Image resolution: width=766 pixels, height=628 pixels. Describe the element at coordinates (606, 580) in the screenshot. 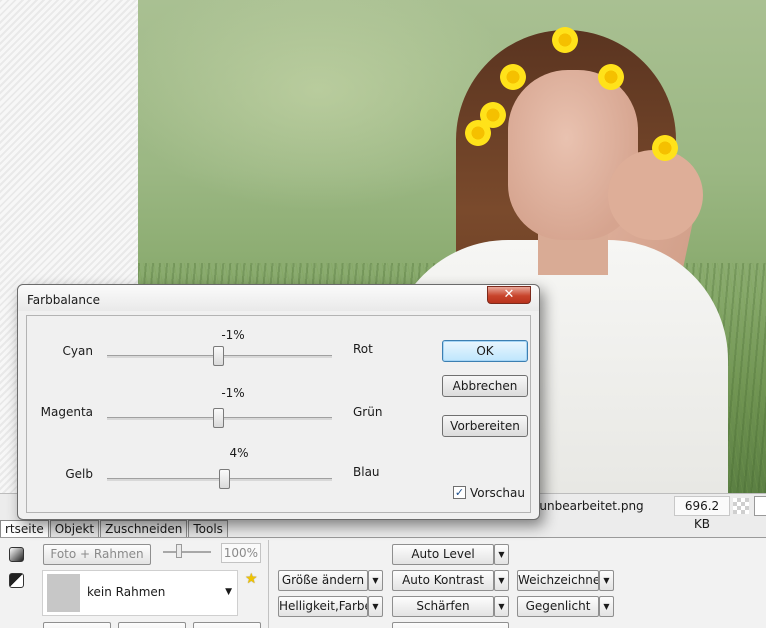

I see `soften-dropdown: ▼` at that location.